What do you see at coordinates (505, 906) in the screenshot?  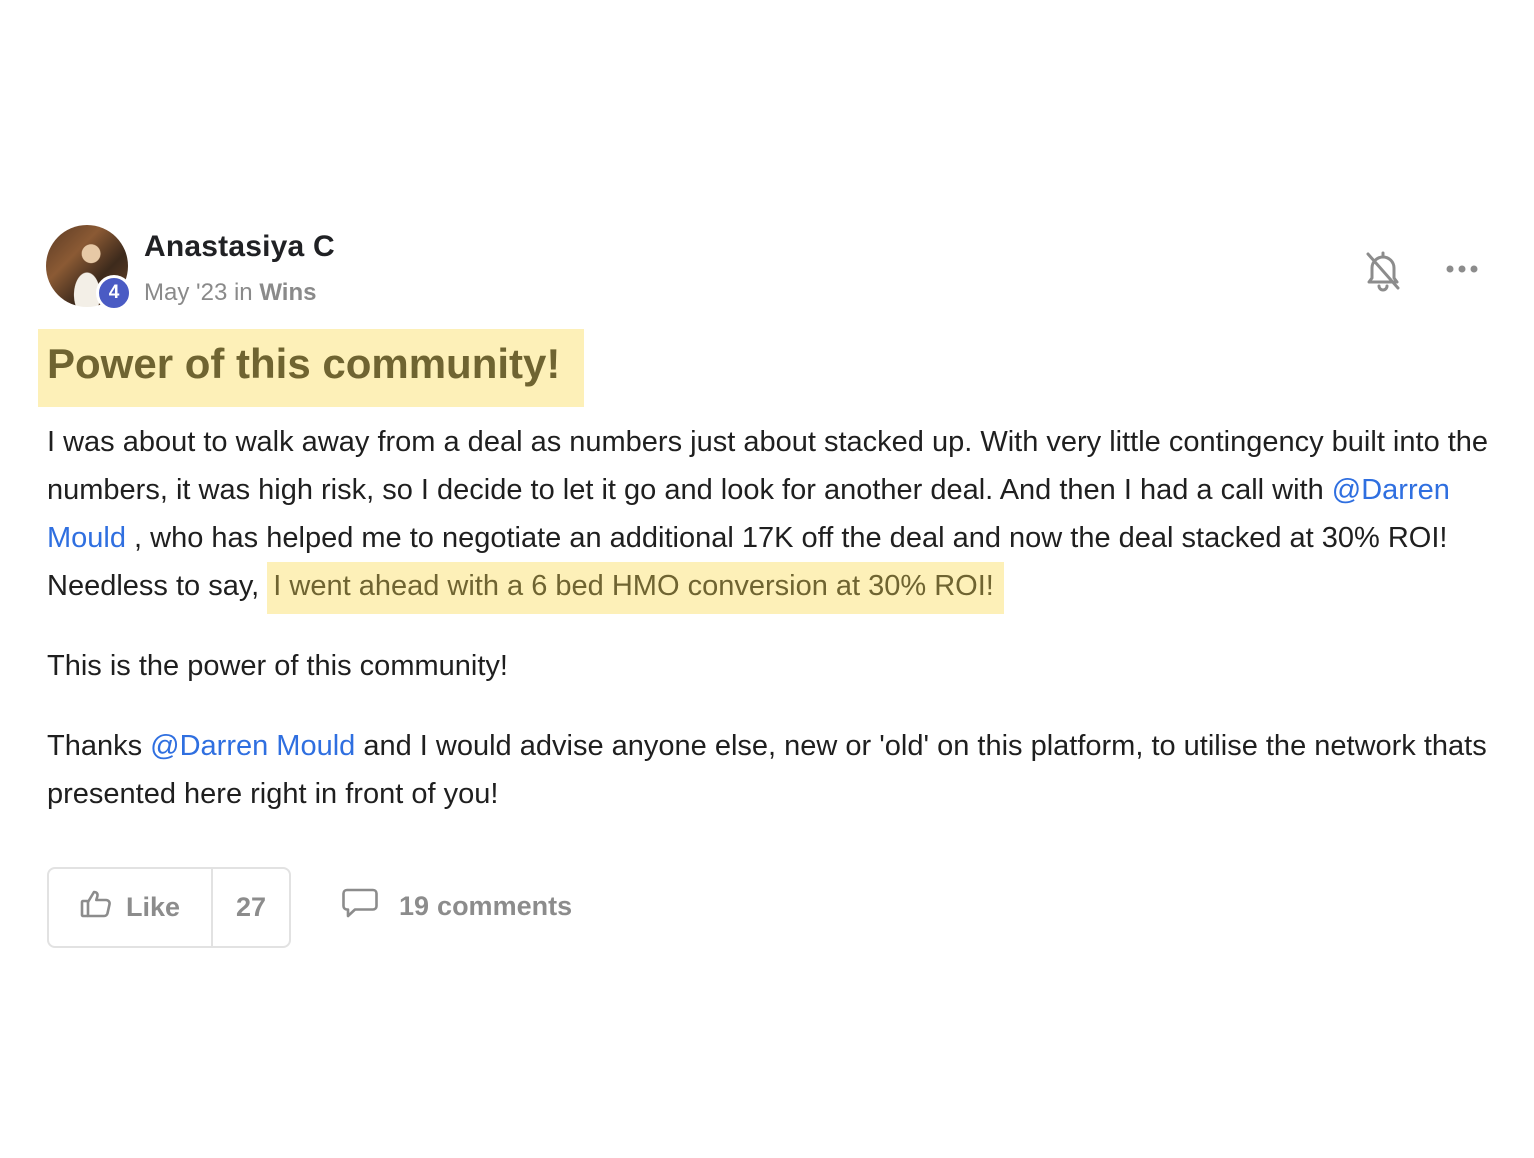 I see `comments-label: comments` at bounding box center [505, 906].